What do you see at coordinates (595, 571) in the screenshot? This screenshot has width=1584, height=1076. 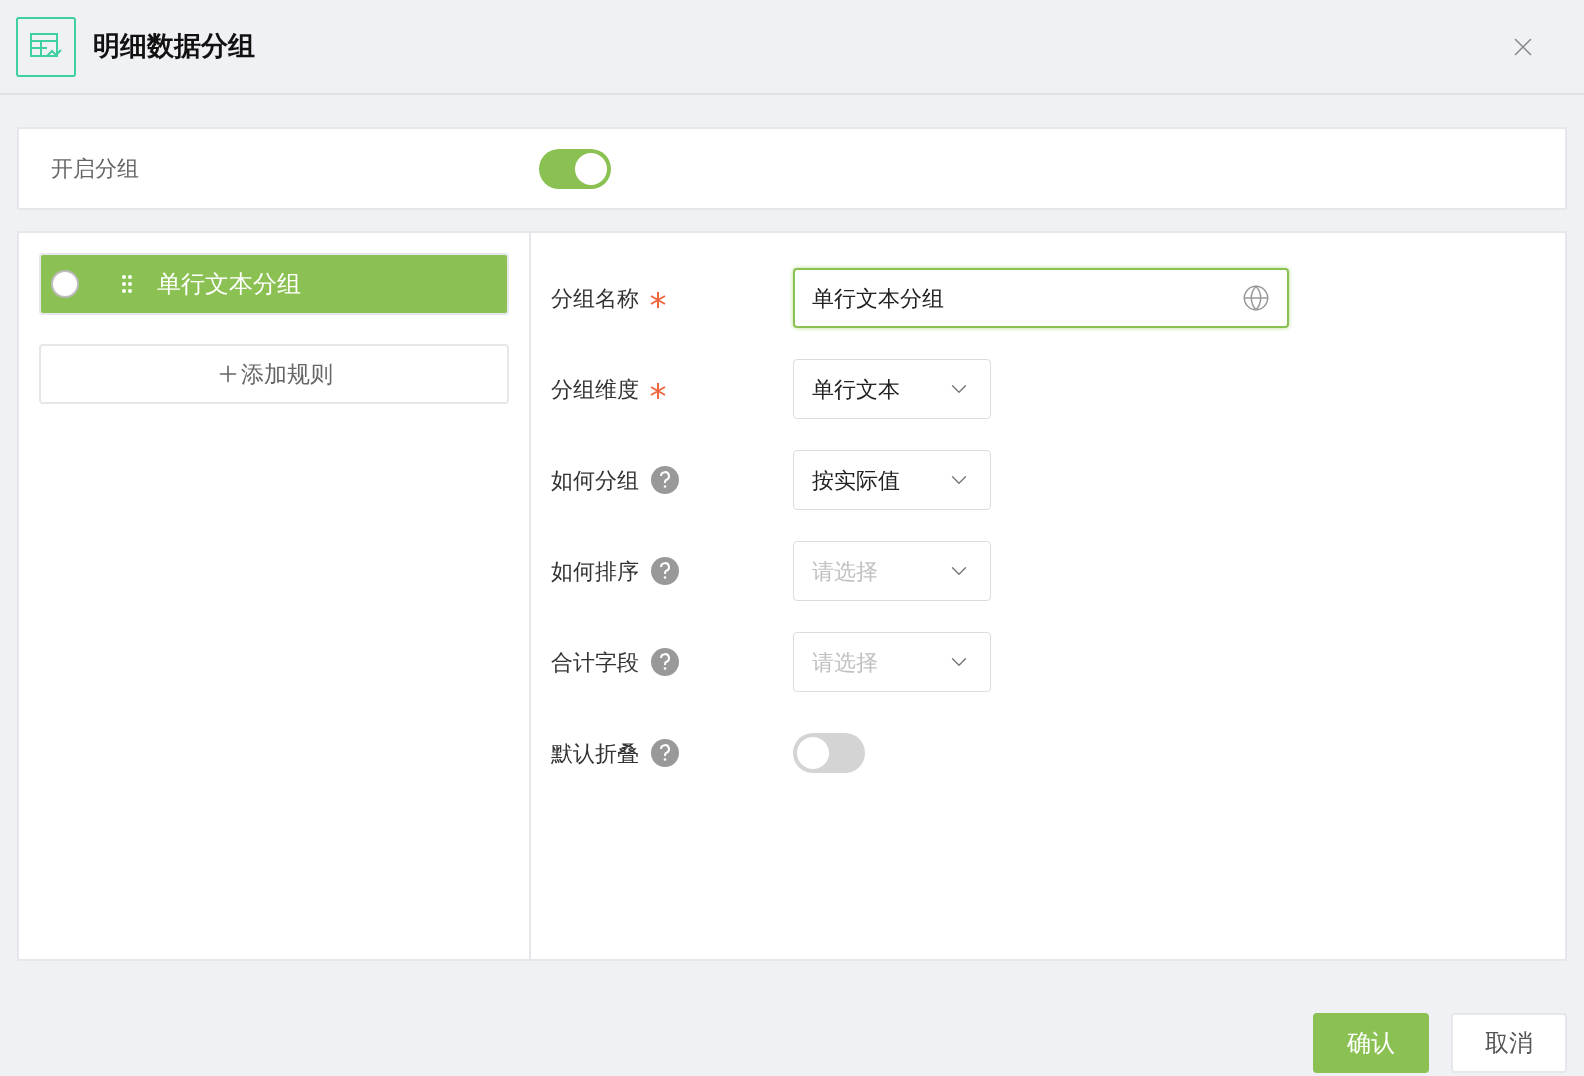 I see `field-label: 如何排序` at bounding box center [595, 571].